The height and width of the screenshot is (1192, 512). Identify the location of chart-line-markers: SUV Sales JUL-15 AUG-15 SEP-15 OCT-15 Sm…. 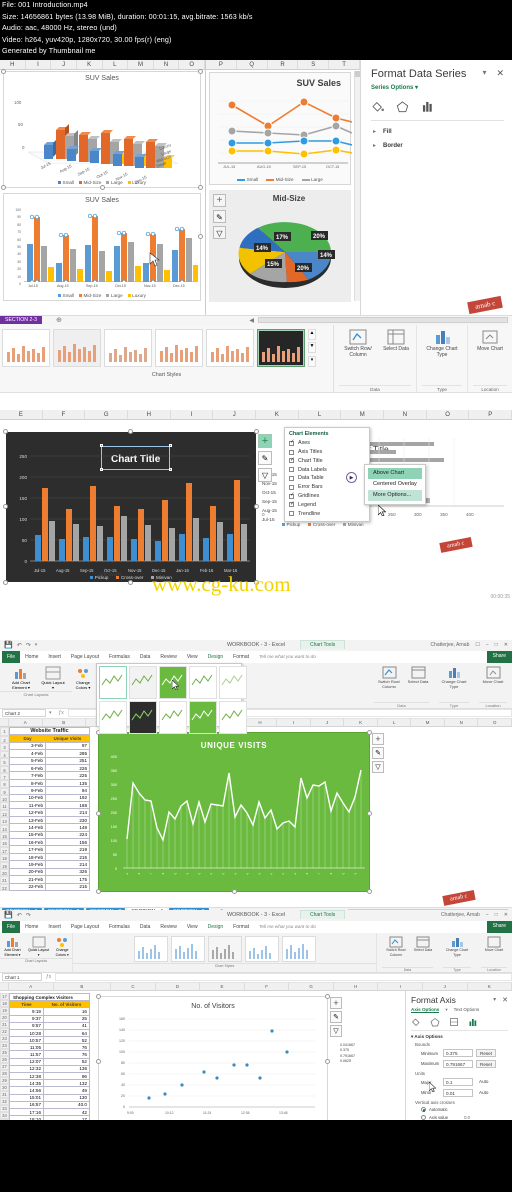
(280, 128).